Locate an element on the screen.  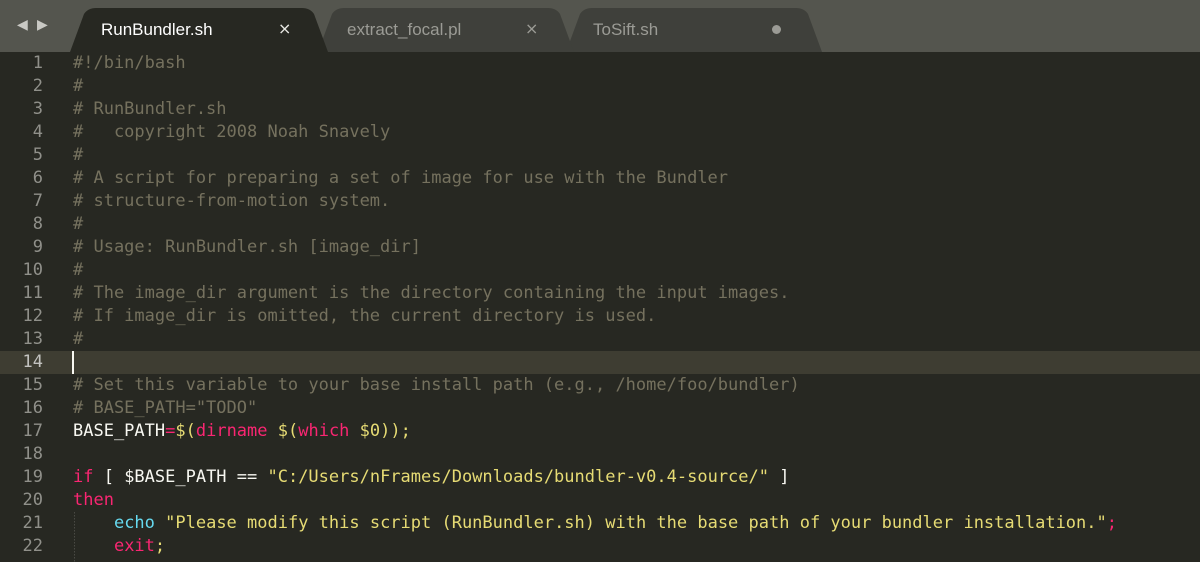
code-token-comment: #!/bin/bash is located at coordinates (129, 63).